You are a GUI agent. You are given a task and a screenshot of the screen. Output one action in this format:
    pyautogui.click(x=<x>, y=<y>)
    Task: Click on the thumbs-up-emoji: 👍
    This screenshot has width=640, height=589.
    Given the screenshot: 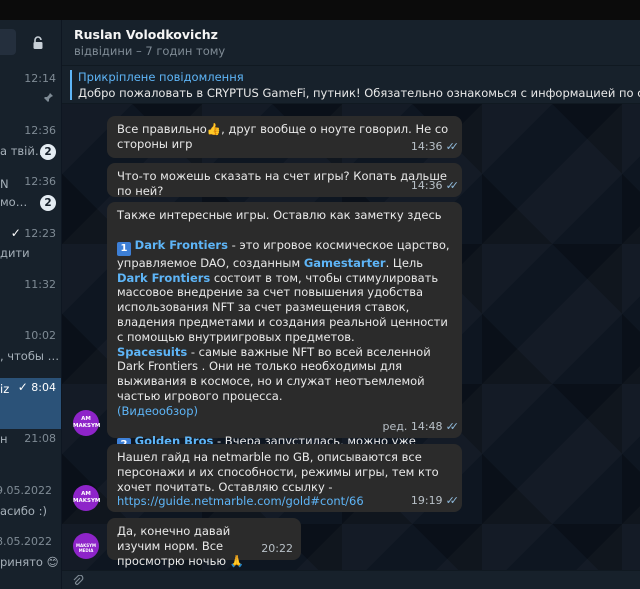 What is the action you would take?
    pyautogui.click(x=214, y=129)
    